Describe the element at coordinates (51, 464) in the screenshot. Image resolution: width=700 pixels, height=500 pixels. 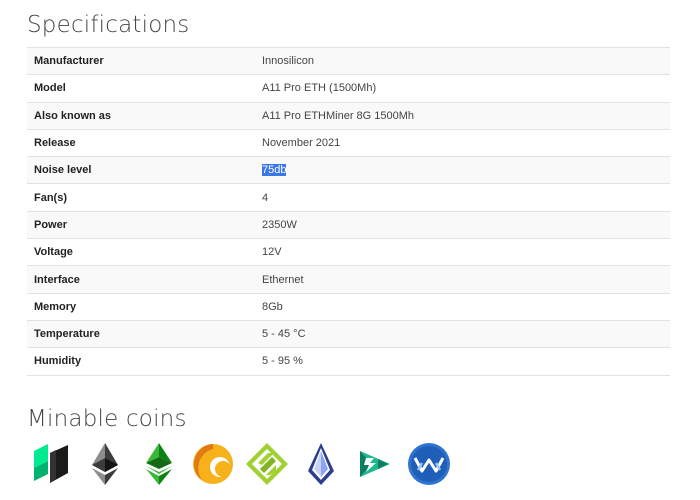
I see `ubiq-coin-icon` at that location.